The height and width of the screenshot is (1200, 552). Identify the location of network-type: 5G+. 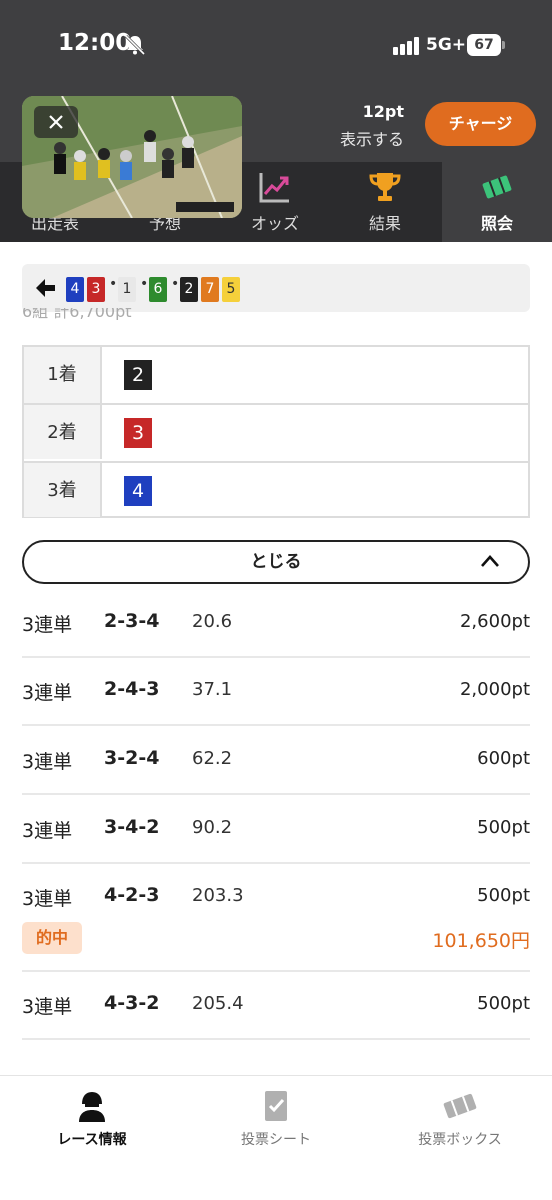
(446, 45).